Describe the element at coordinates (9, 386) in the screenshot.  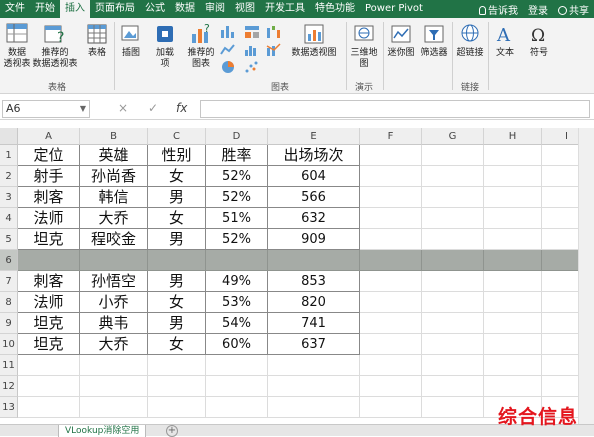
I see `row-header-12: 12` at that location.